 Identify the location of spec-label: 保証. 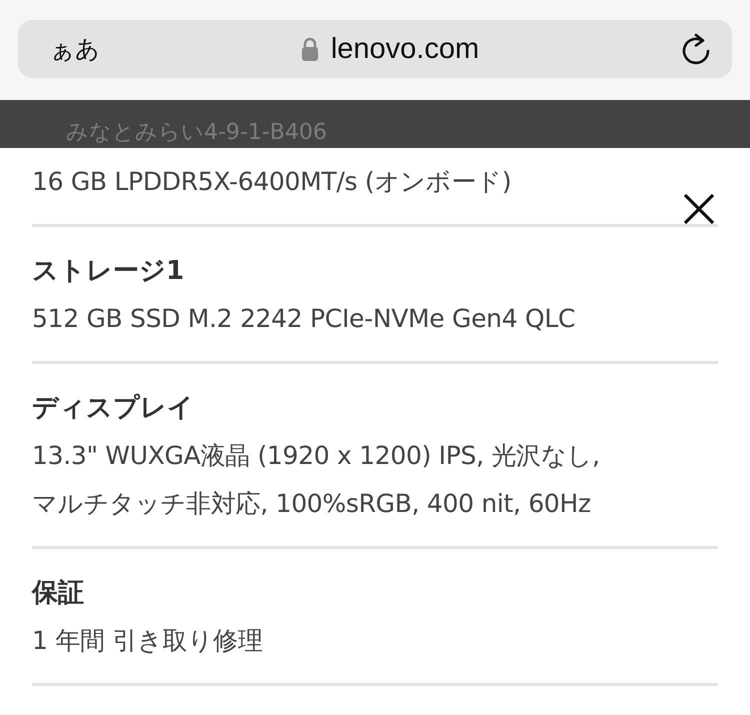
(58, 593).